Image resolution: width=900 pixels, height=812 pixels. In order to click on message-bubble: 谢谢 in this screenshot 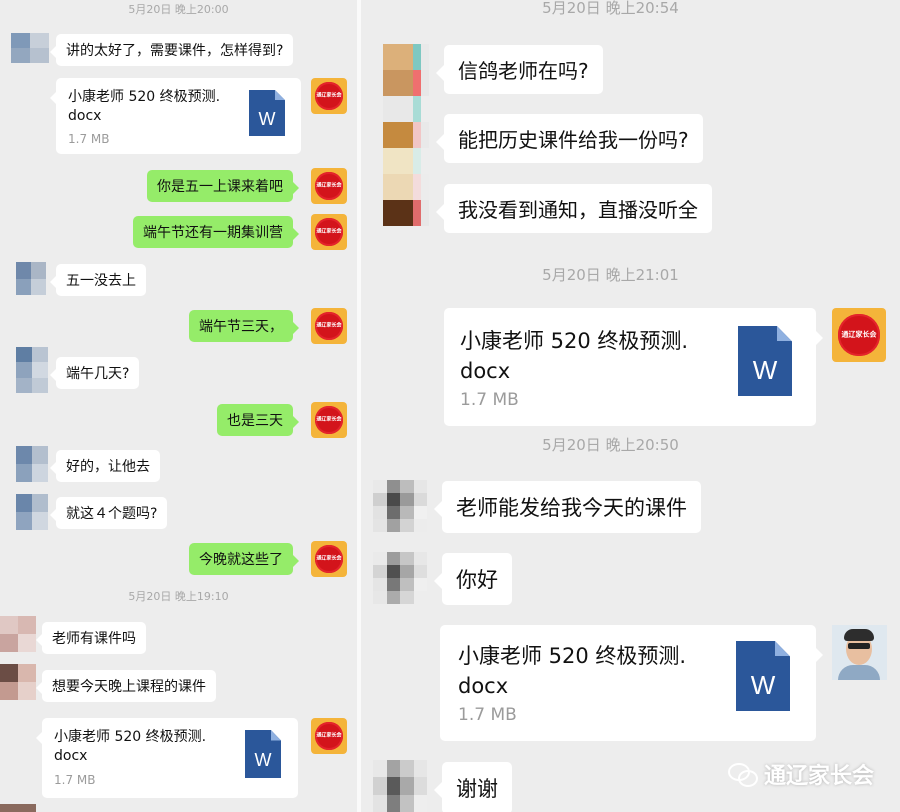, I will do `click(473, 787)`.